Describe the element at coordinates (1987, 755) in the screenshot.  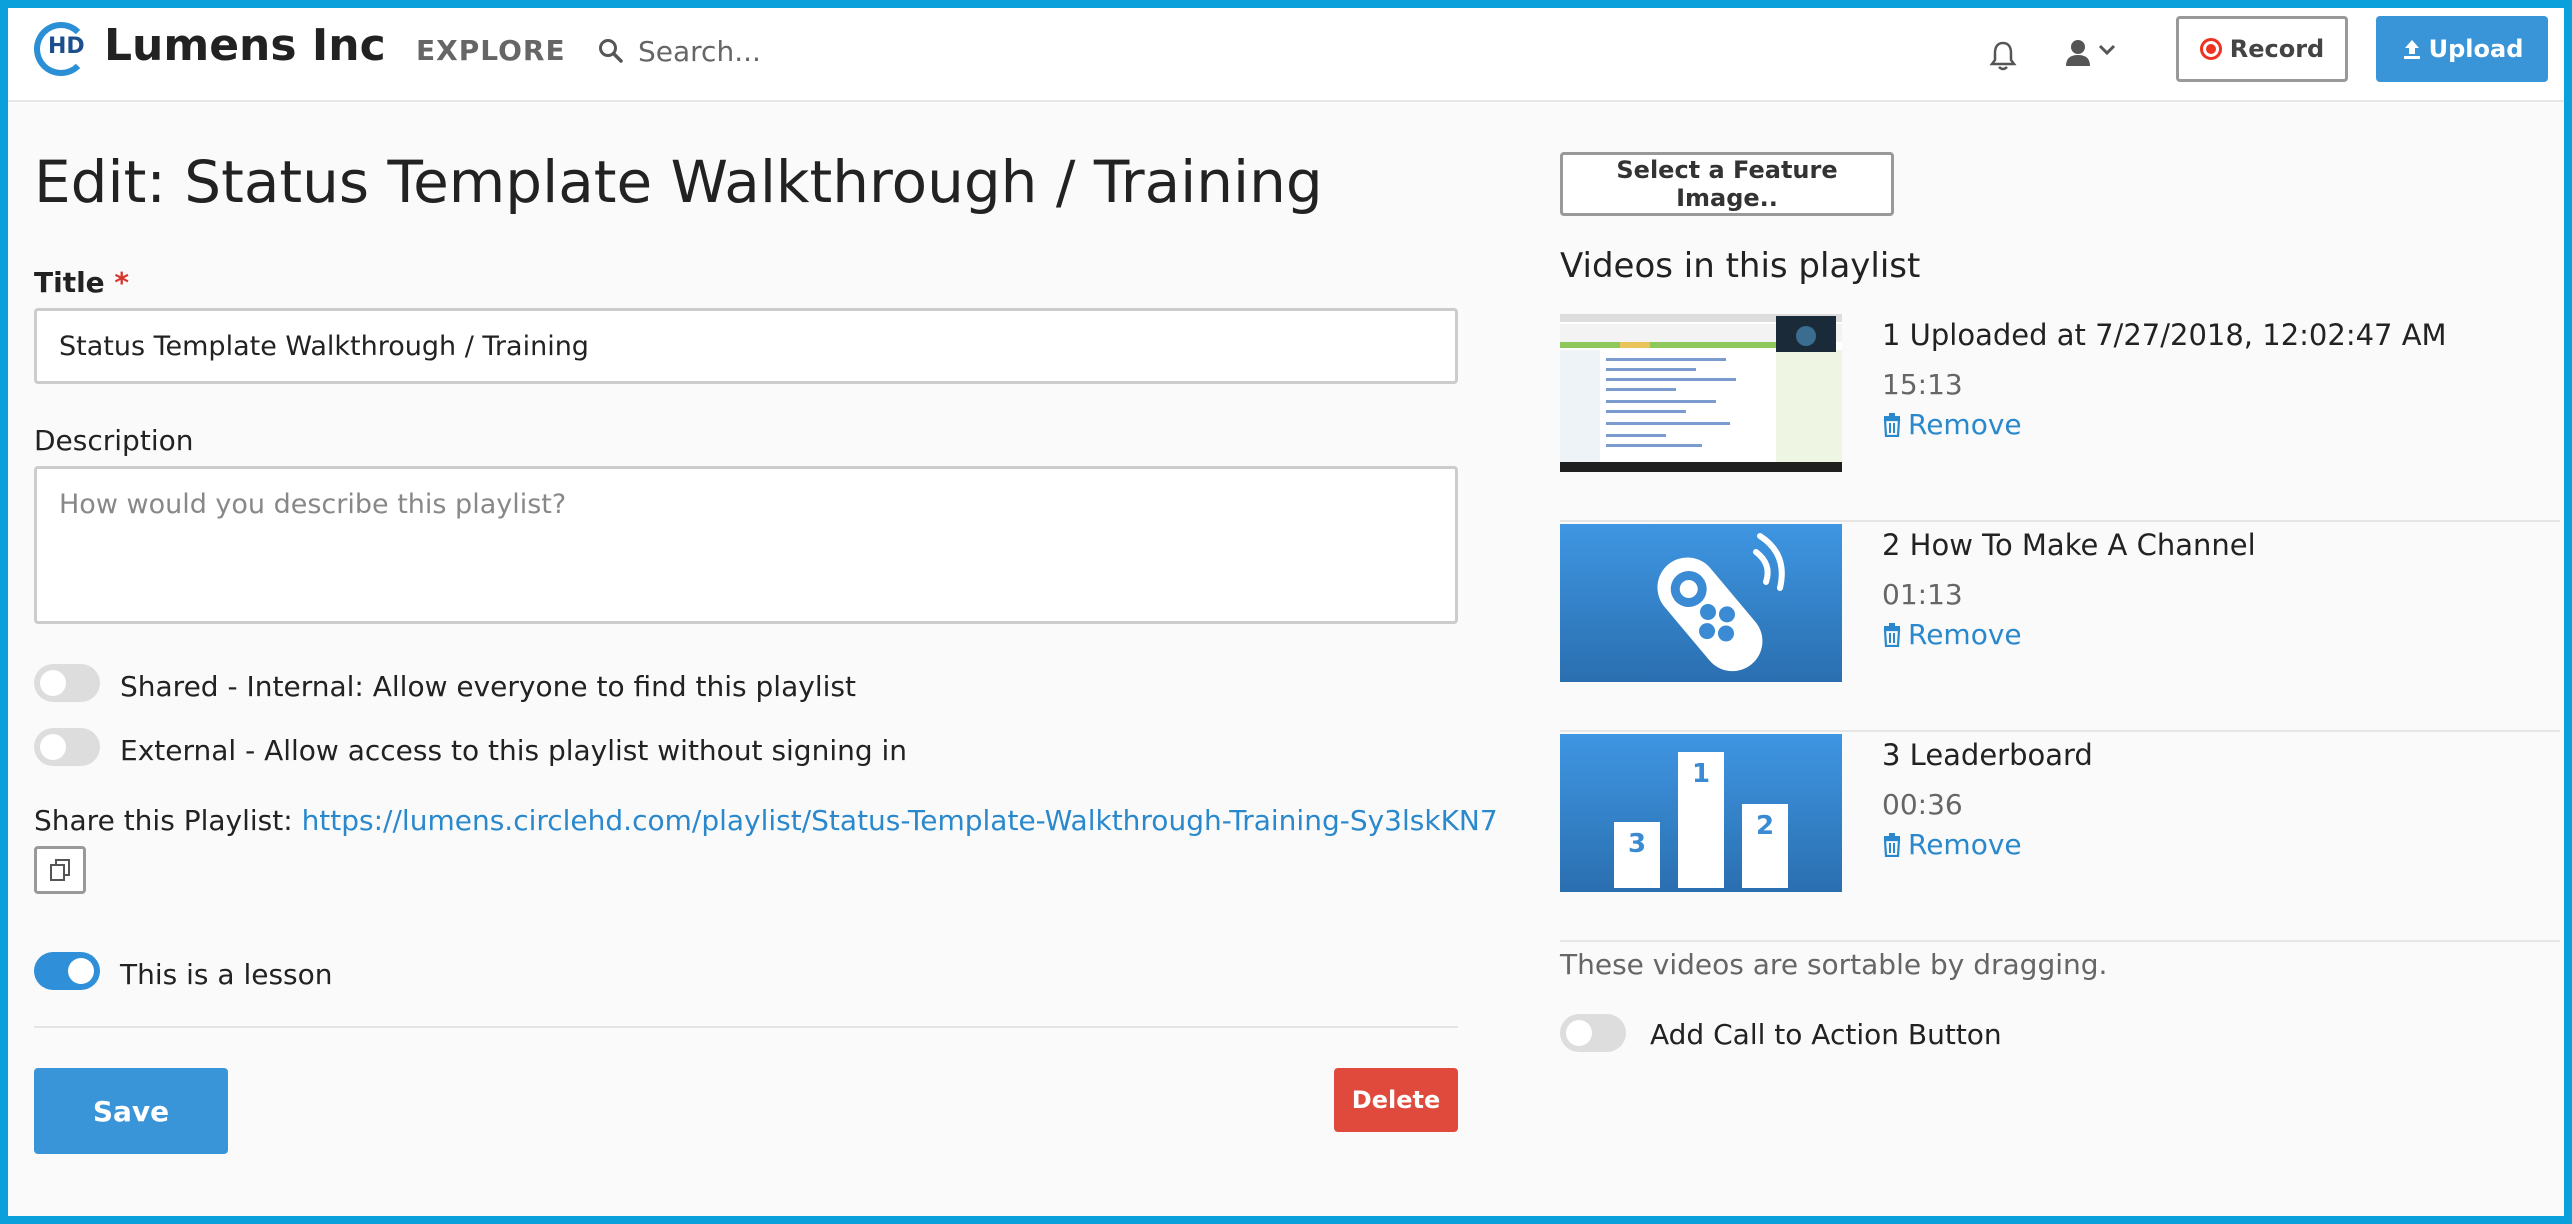
I see `video-title: 3 Leaderboard` at that location.